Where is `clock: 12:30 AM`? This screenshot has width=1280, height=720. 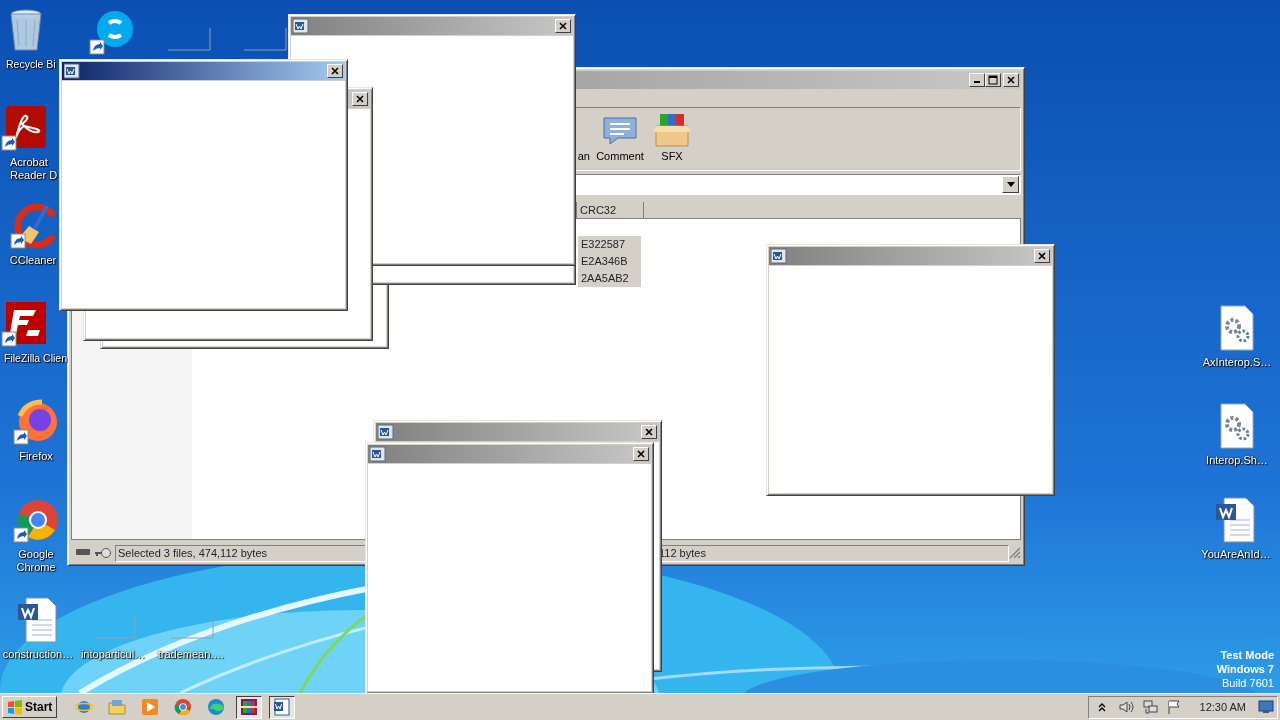
clock: 12:30 AM is located at coordinates (1220, 707).